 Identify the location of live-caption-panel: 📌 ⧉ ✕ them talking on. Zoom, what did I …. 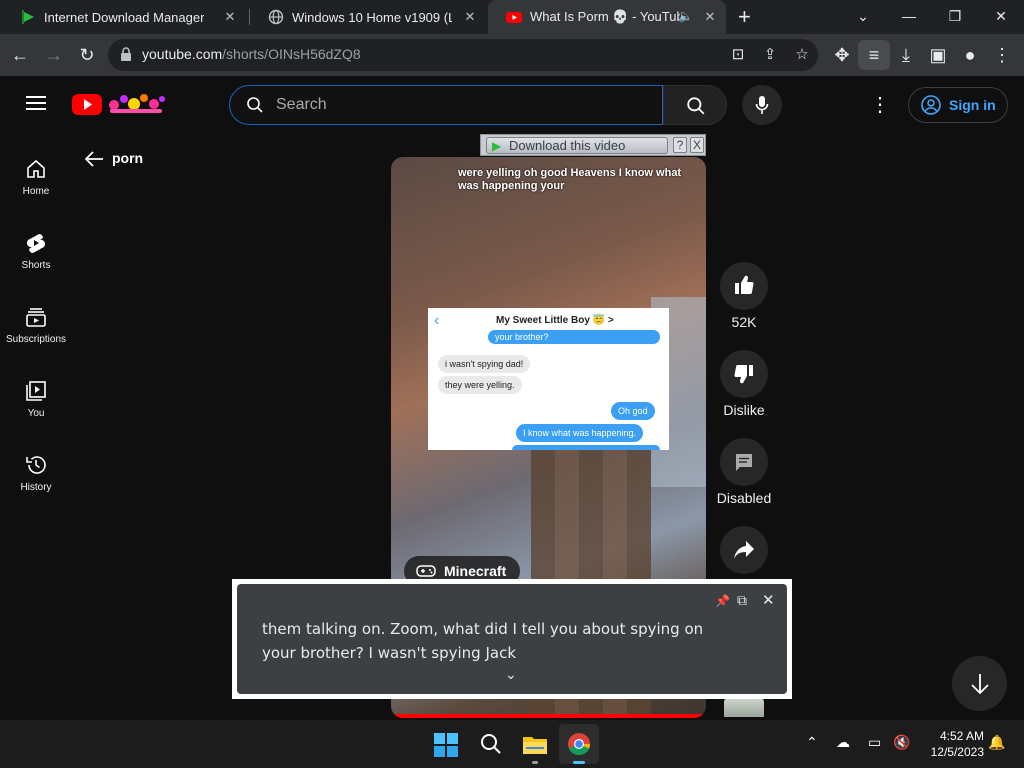
(512, 639).